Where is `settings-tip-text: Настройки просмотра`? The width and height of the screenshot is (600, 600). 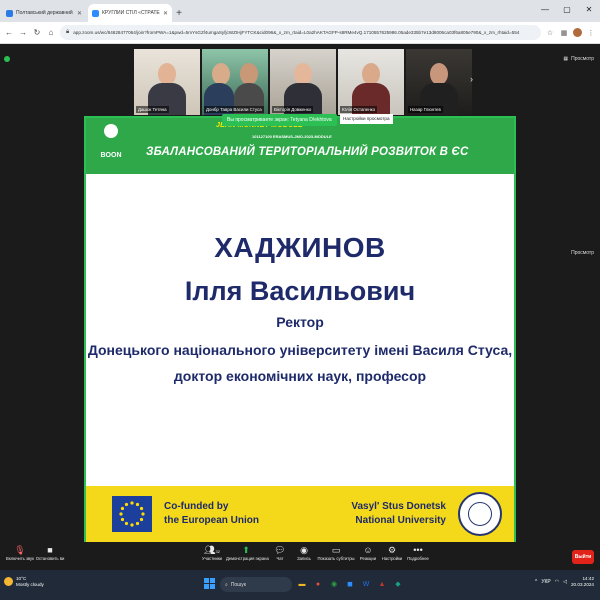 settings-tip-text: Настройки просмотра is located at coordinates (366, 118).